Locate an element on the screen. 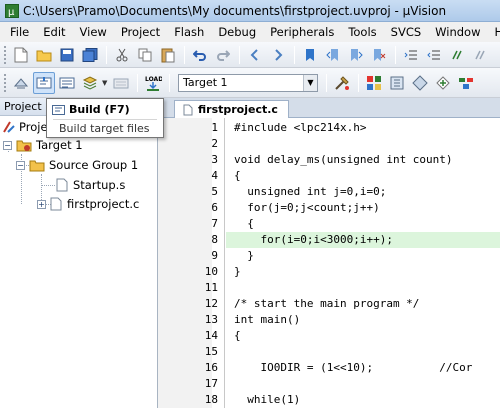  menu-window: Window is located at coordinates (457, 32).